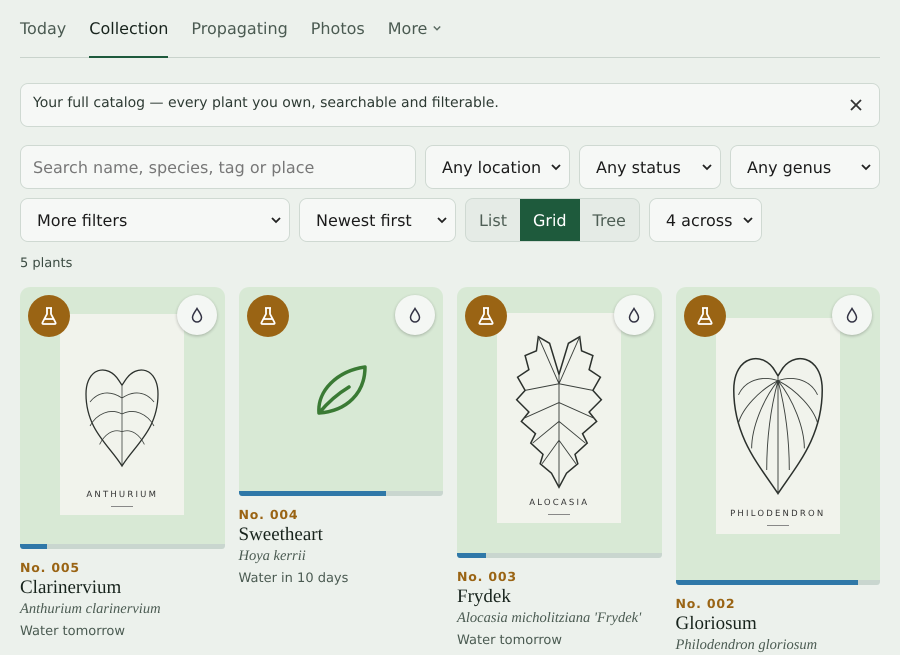 The image size is (900, 655). What do you see at coordinates (269, 514) in the screenshot?
I see `plant-number: No. 004` at bounding box center [269, 514].